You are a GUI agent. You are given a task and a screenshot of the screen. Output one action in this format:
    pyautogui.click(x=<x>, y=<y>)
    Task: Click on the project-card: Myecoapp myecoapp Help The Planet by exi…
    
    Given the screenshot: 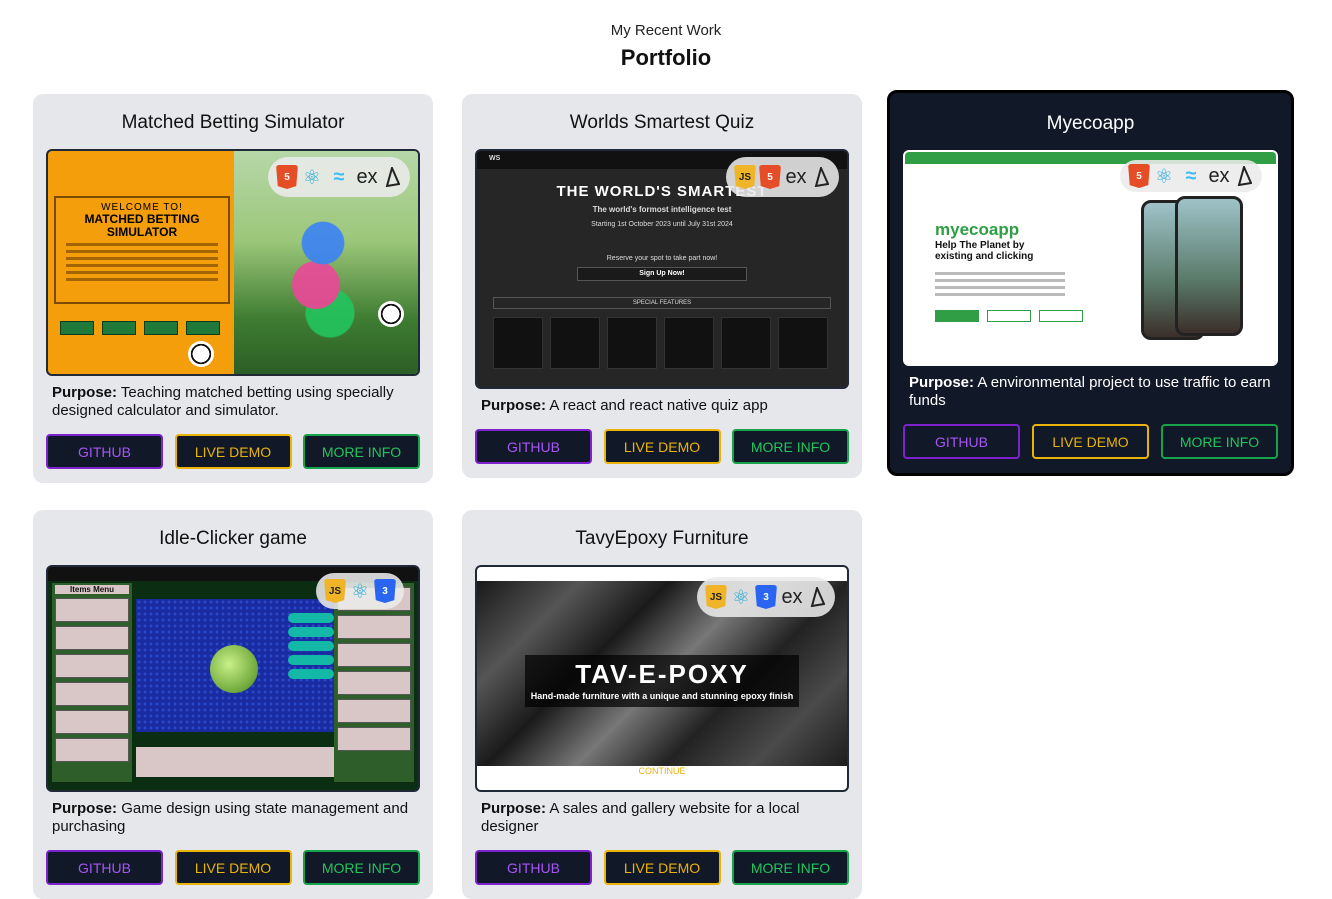 What is the action you would take?
    pyautogui.click(x=1090, y=283)
    